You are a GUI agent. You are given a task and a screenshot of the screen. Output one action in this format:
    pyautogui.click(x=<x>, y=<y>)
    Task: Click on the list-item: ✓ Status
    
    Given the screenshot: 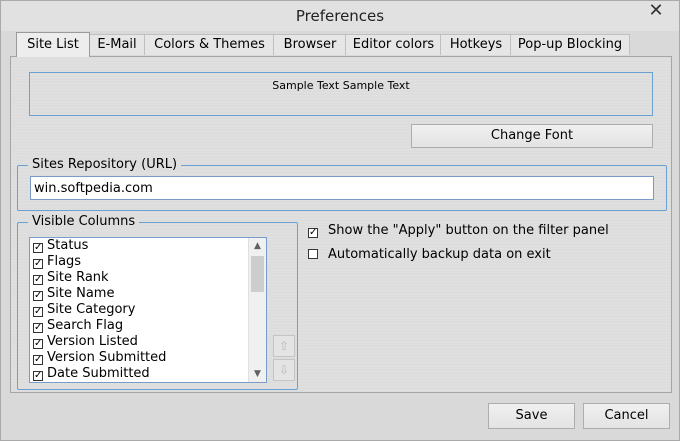 What is the action you would take?
    pyautogui.click(x=148, y=246)
    